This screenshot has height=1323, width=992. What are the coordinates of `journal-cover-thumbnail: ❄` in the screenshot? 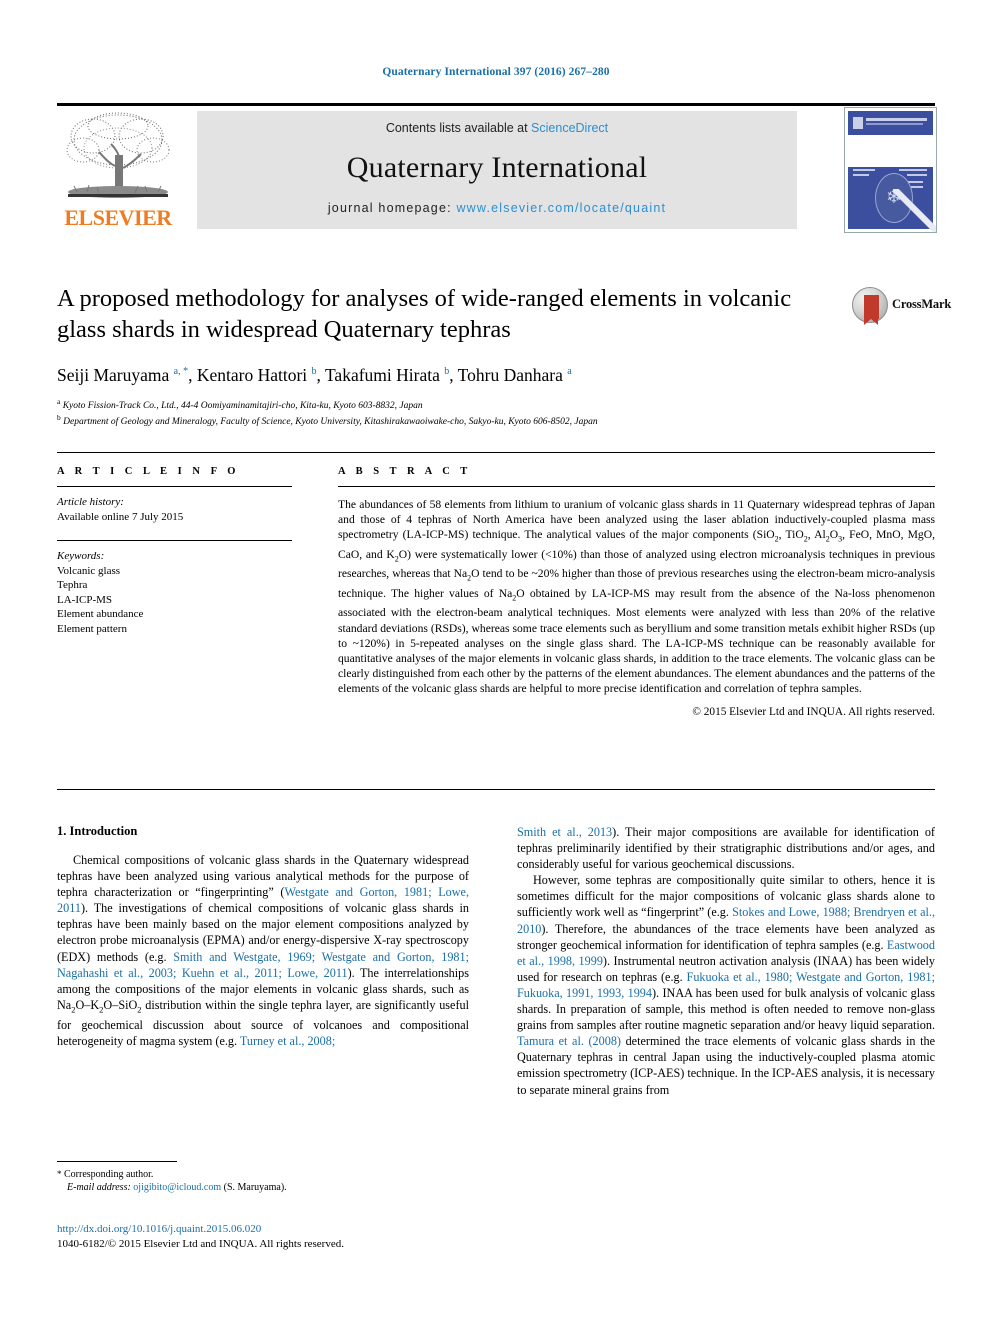 It's located at (890, 170).